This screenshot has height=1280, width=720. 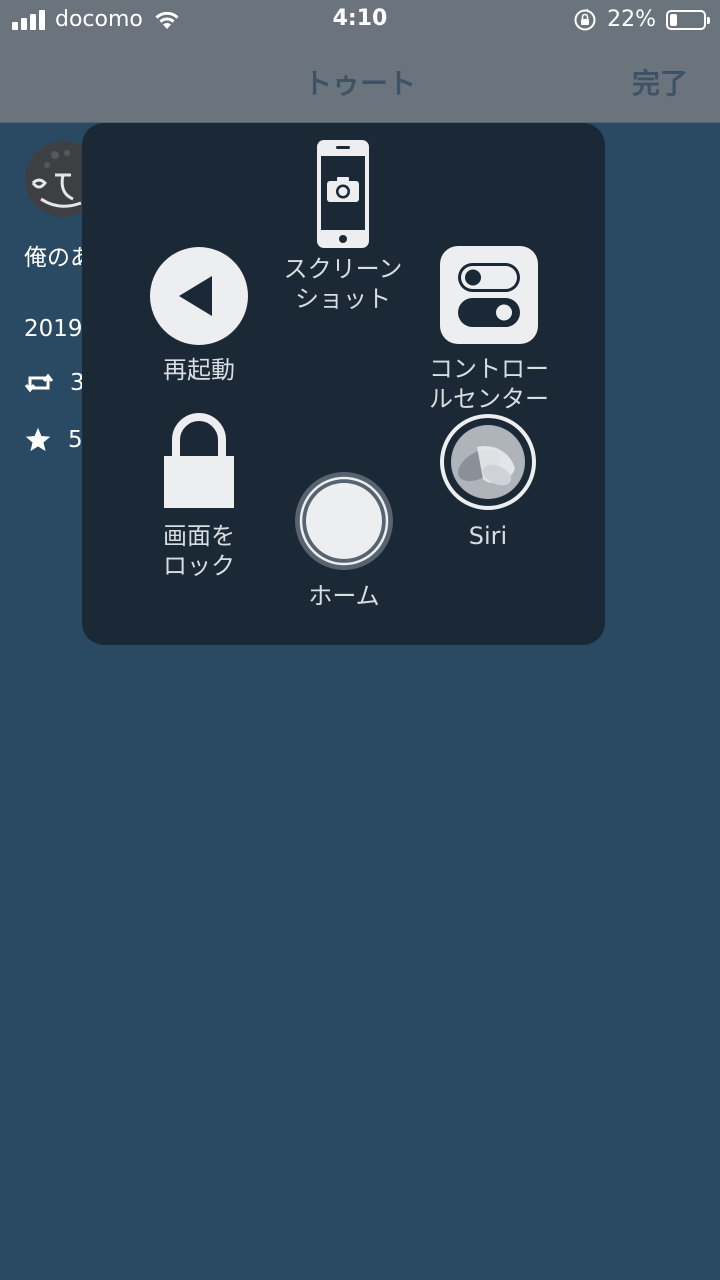 I want to click on done-button: 完了, so click(x=660, y=82).